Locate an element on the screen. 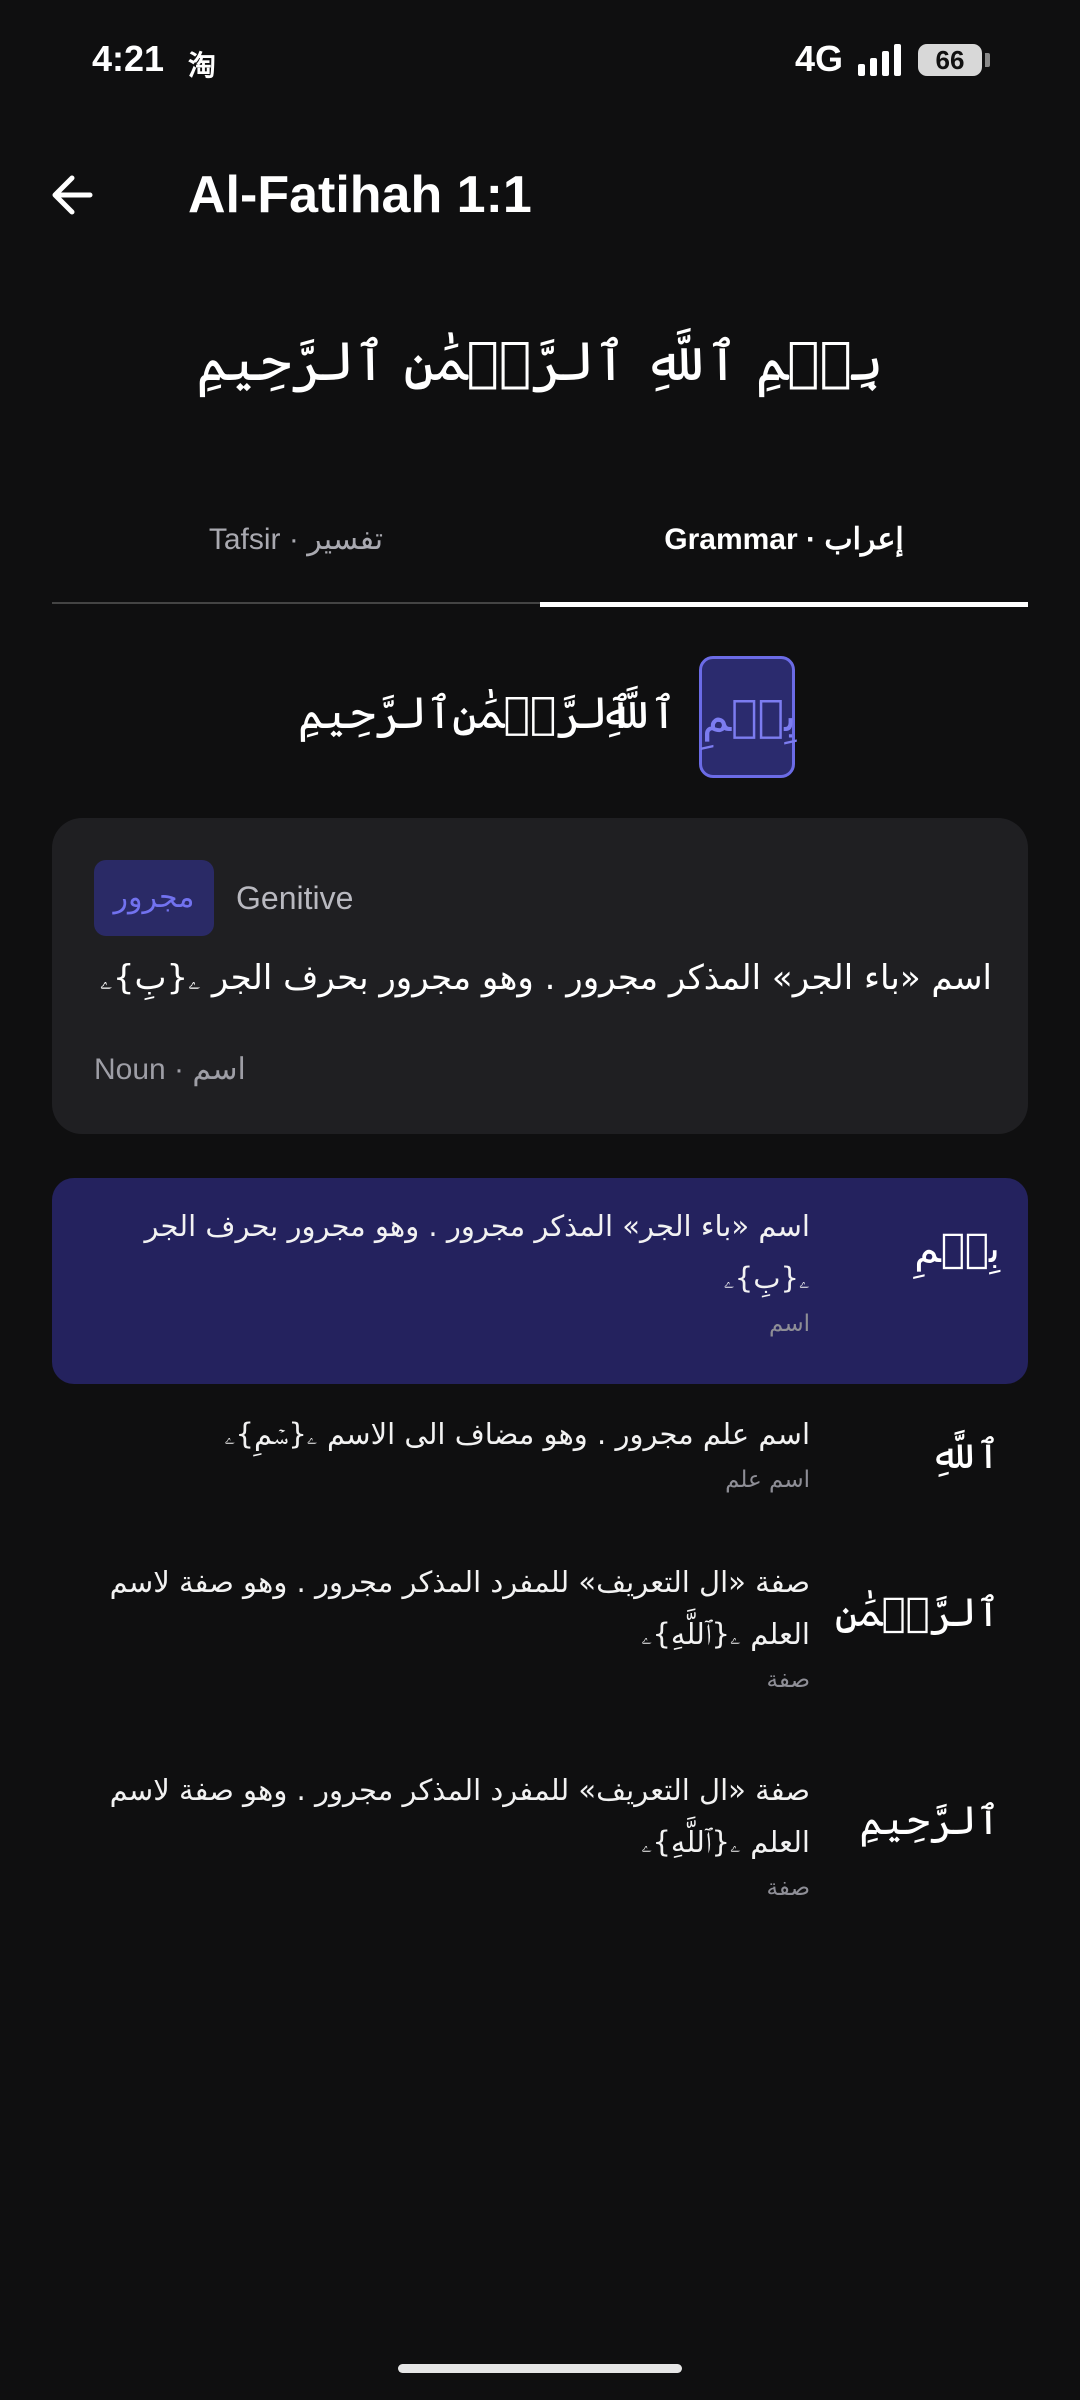 This screenshot has width=1080, height=2400. signal-icon is located at coordinates (880, 60).